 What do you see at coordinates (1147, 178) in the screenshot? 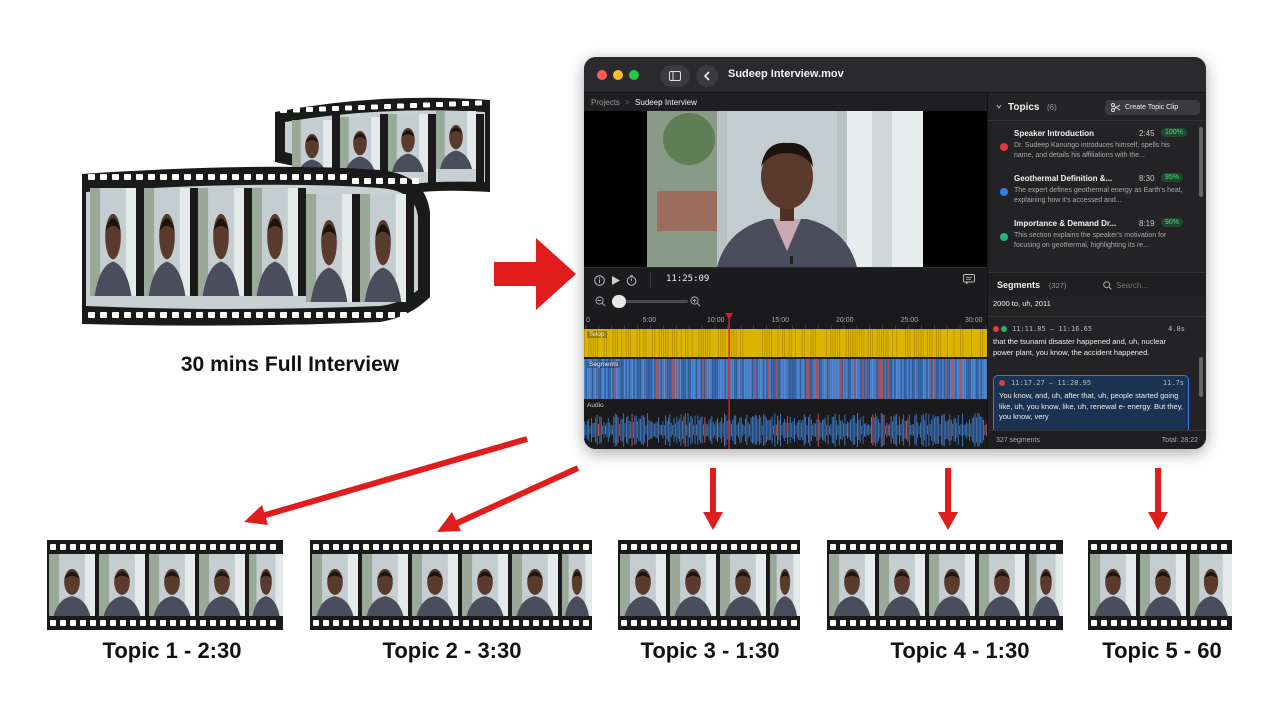
I see `topic-duration: 8:30` at bounding box center [1147, 178].